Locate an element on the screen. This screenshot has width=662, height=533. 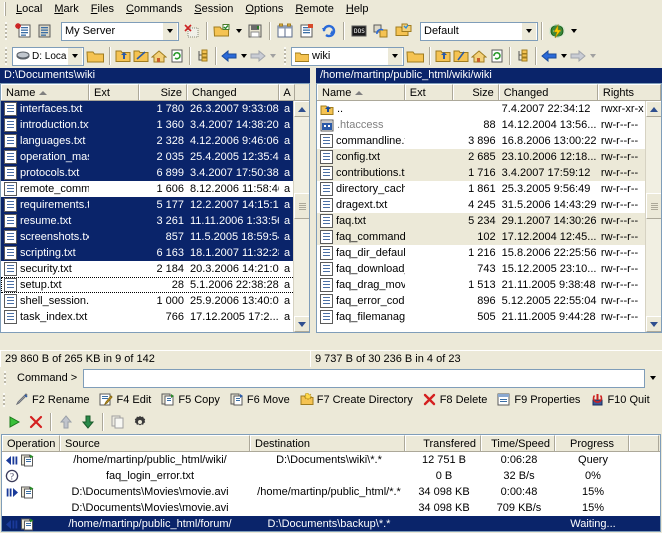
queue-row: ? faq_login_error.txt 0 B 32 B/s 0% is located at coordinates (331, 476).